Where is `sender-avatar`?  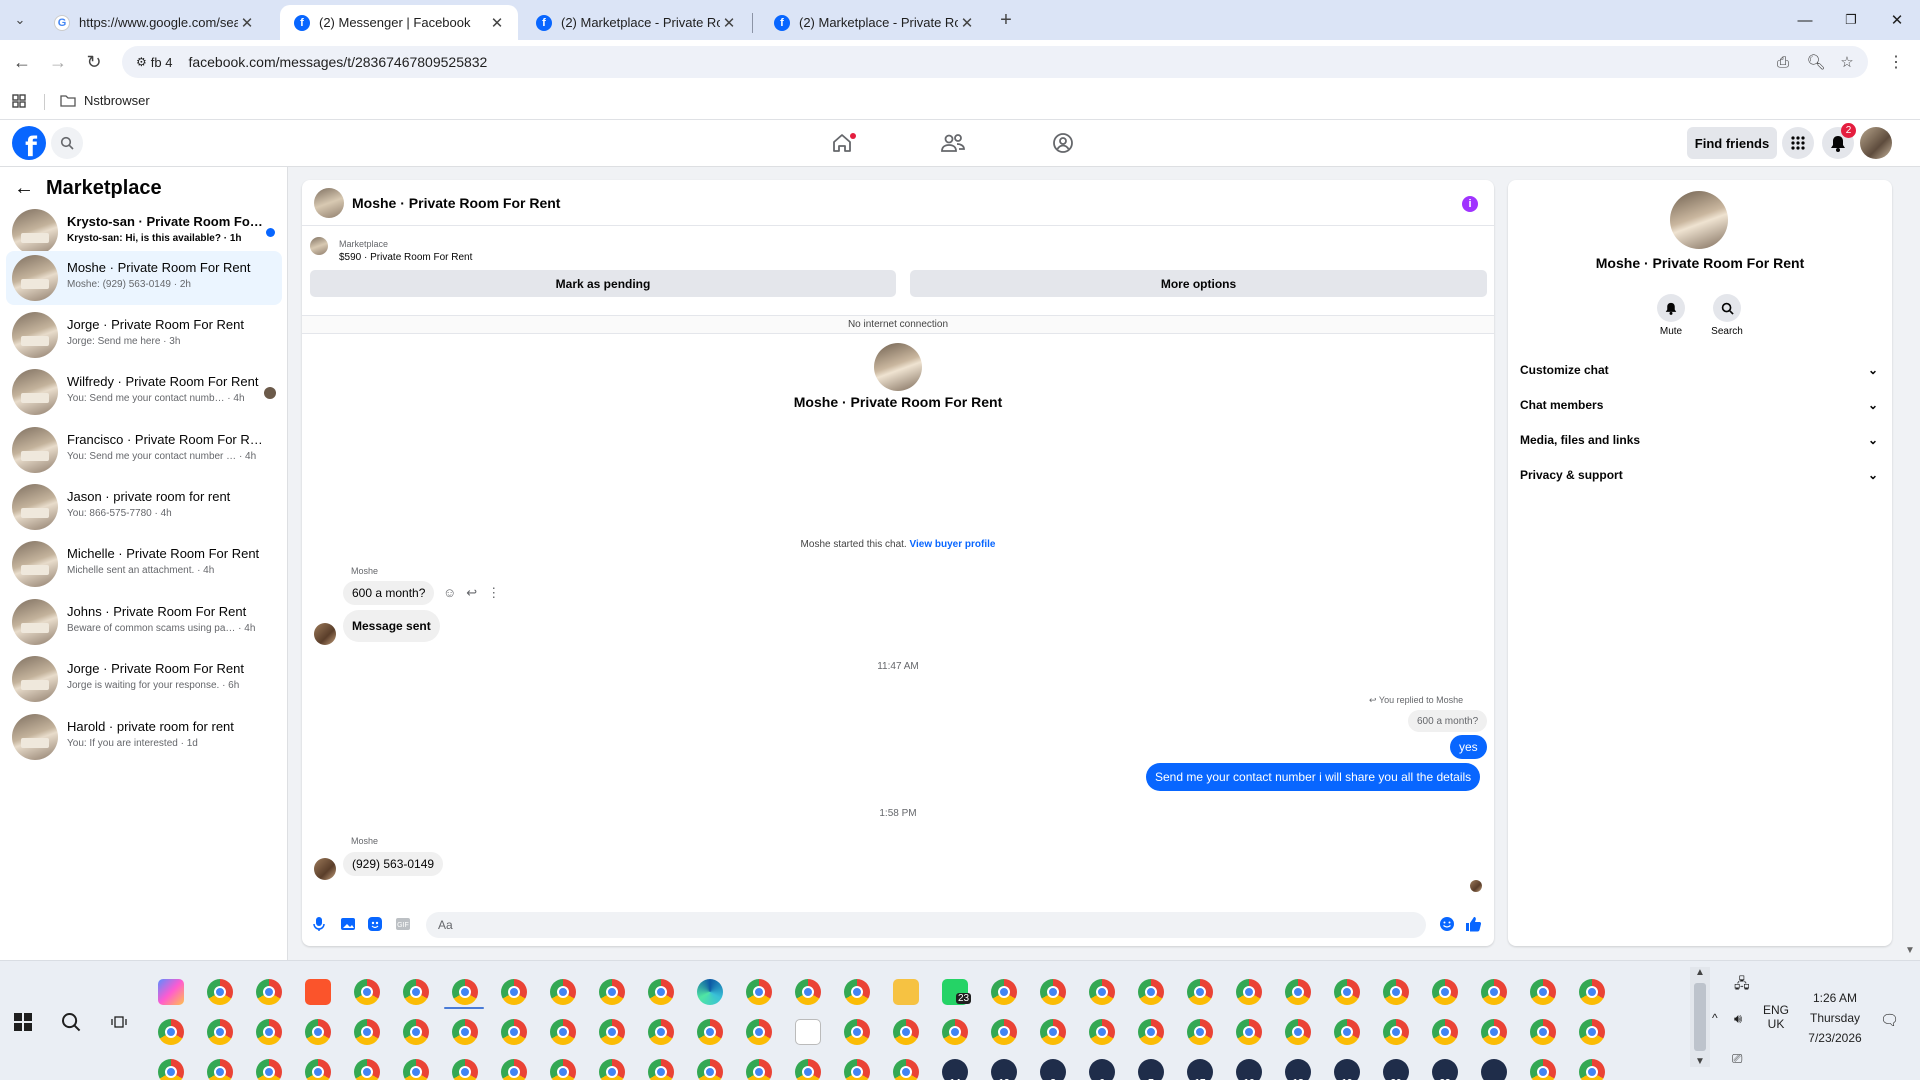 sender-avatar is located at coordinates (325, 634).